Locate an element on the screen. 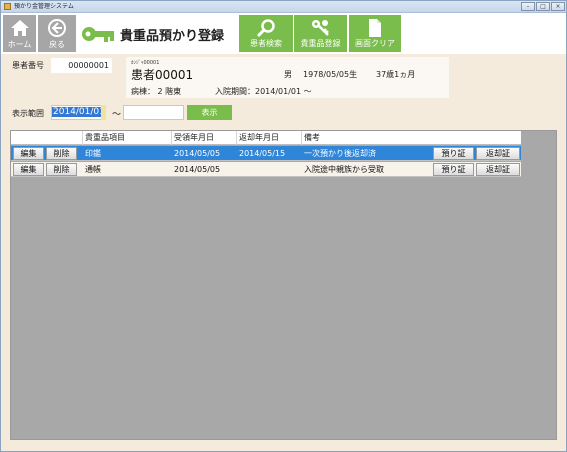 The height and width of the screenshot is (452, 567). patient-ward: 病棟： 2 階東 is located at coordinates (156, 91).